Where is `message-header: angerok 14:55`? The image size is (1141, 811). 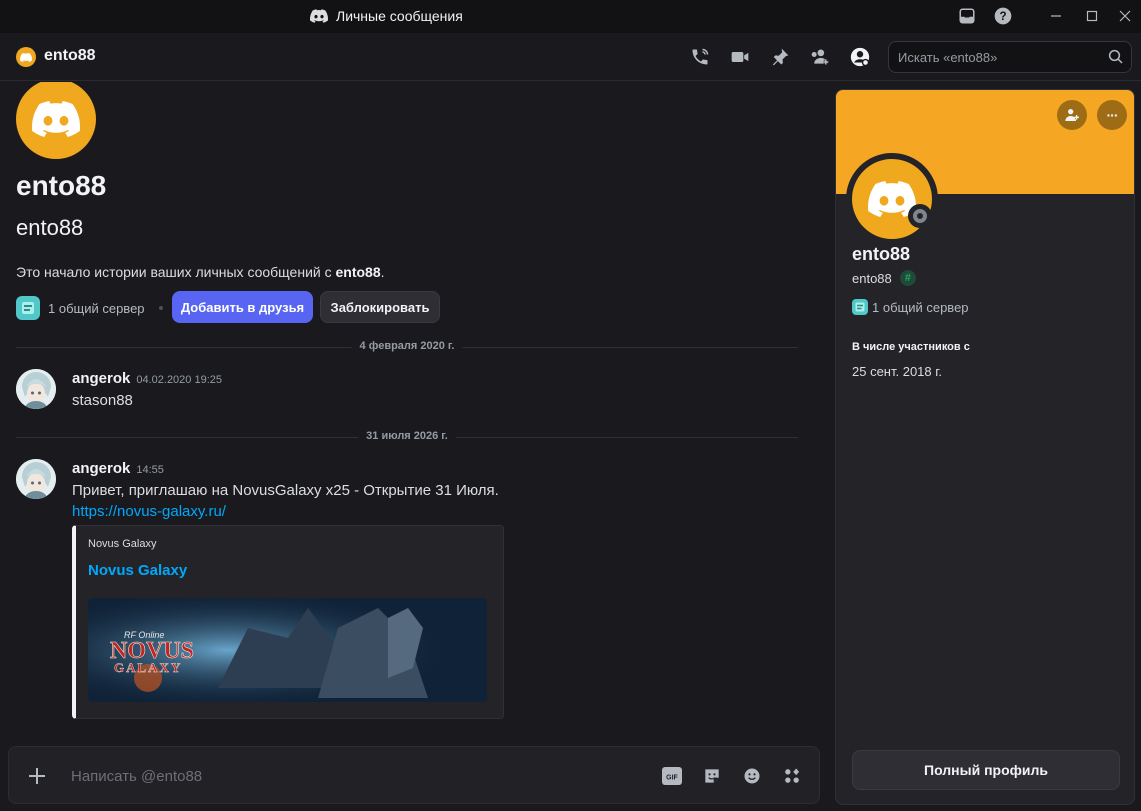
message-header: angerok 14:55 is located at coordinates (118, 468).